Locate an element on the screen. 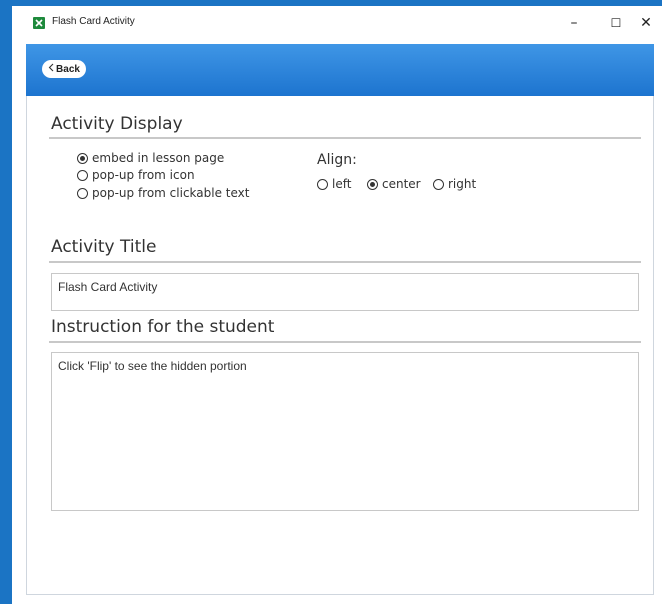  instruction-heading: Instruction for the student is located at coordinates (163, 327).